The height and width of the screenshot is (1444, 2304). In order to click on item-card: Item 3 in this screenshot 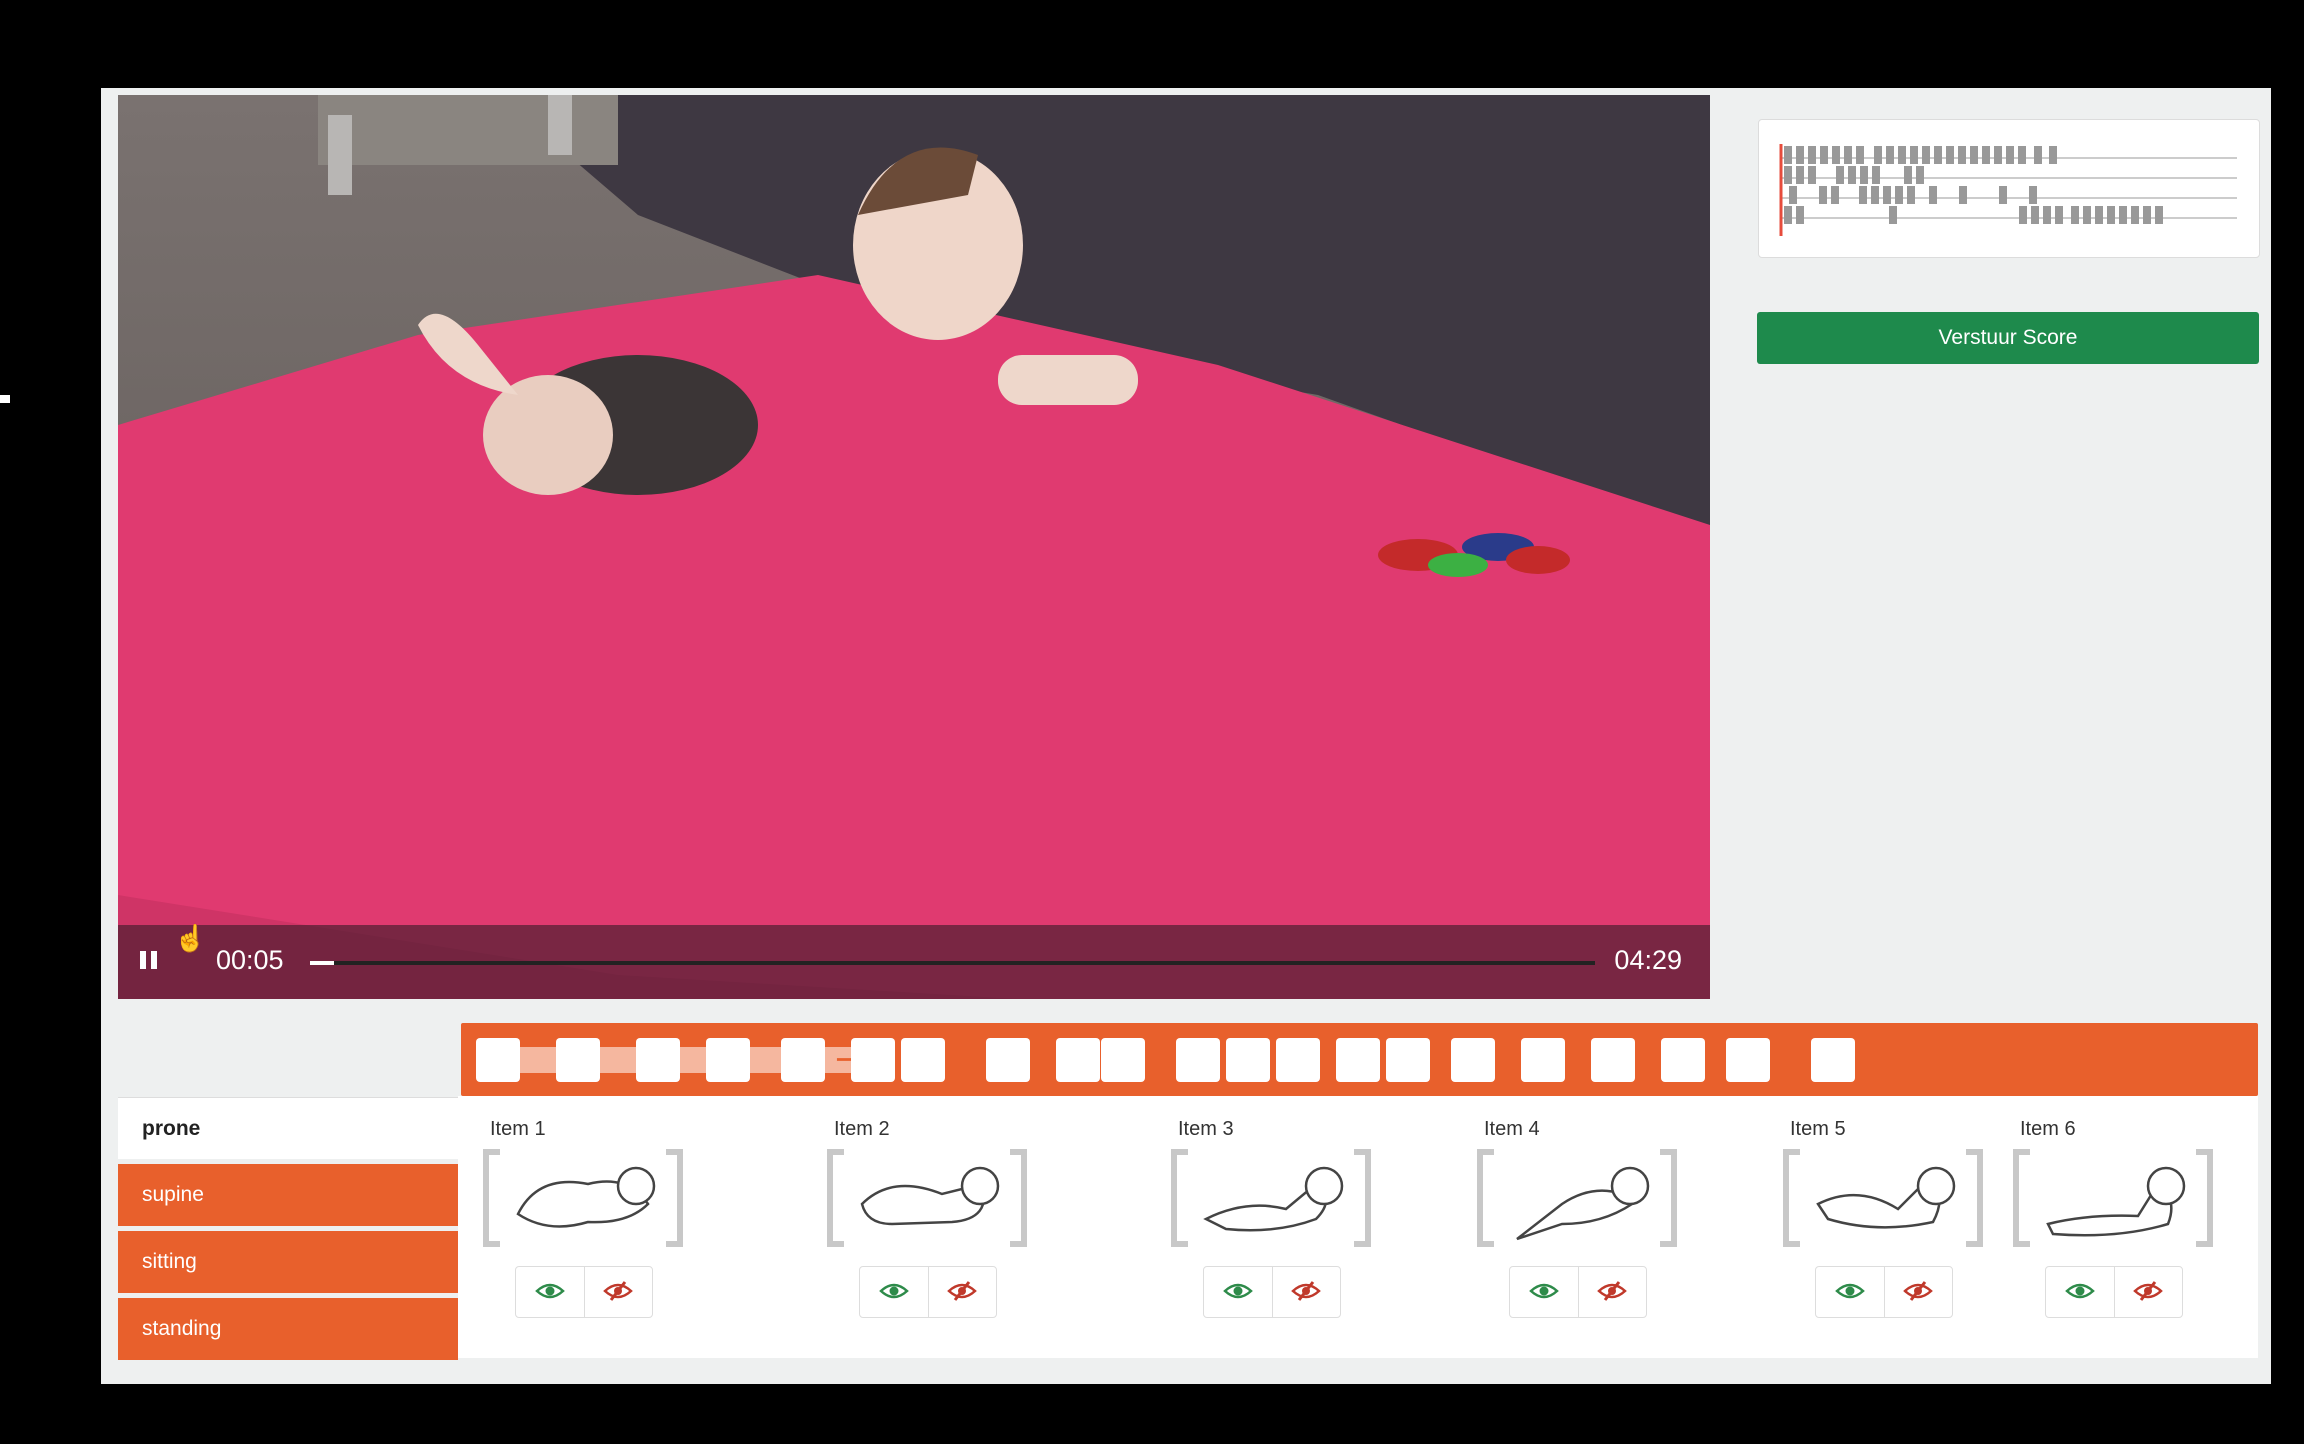, I will do `click(1258, 1227)`.